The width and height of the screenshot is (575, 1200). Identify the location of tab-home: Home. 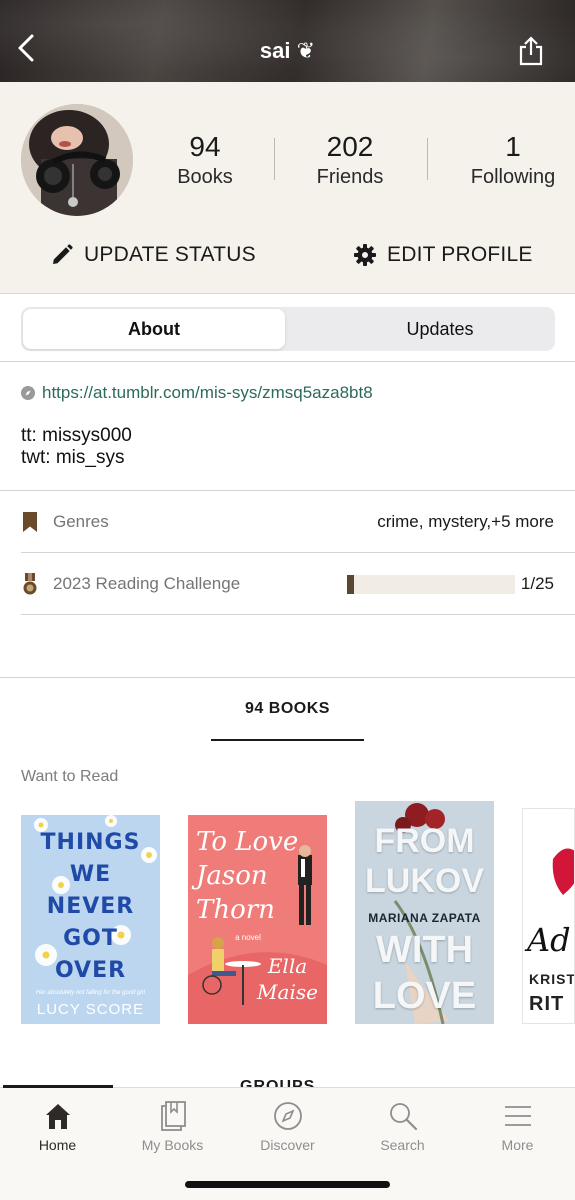
(57, 1124).